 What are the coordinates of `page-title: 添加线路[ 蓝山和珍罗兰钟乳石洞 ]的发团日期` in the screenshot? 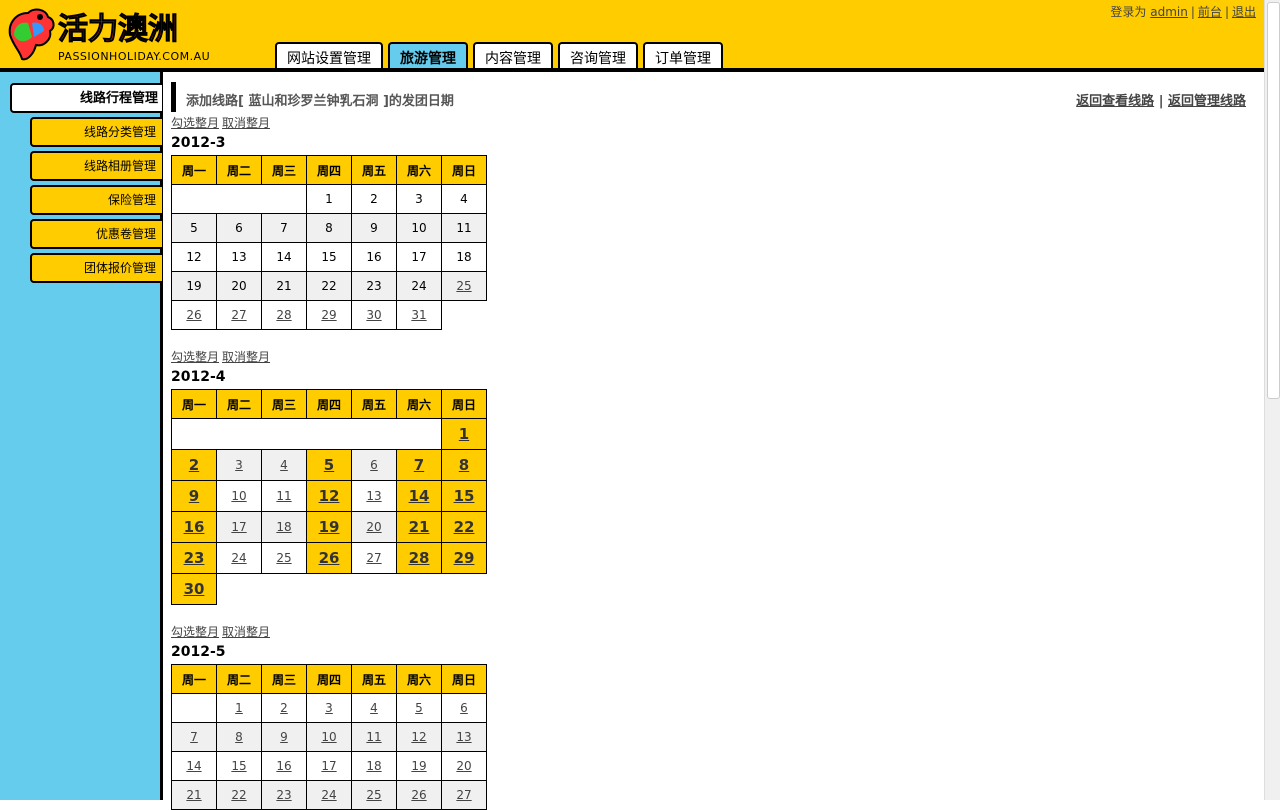 It's located at (320, 101).